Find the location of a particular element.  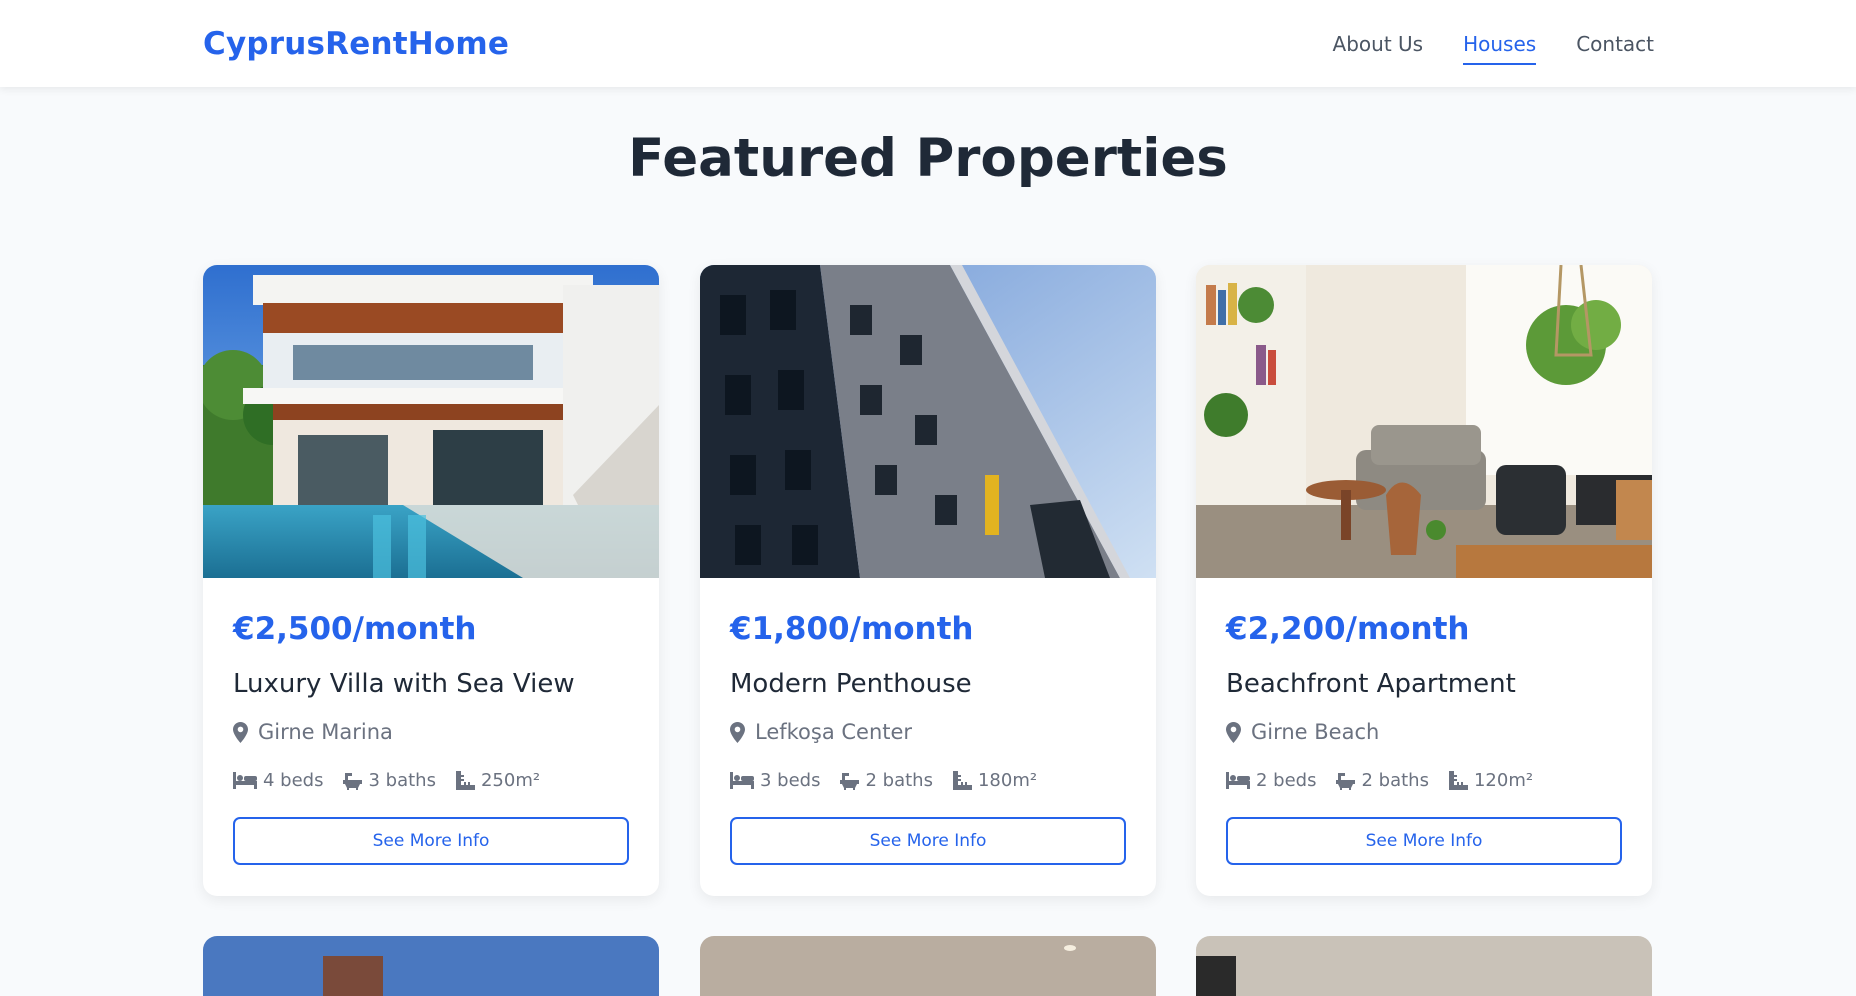

property-location: Lefkoşa Center is located at coordinates (821, 732).